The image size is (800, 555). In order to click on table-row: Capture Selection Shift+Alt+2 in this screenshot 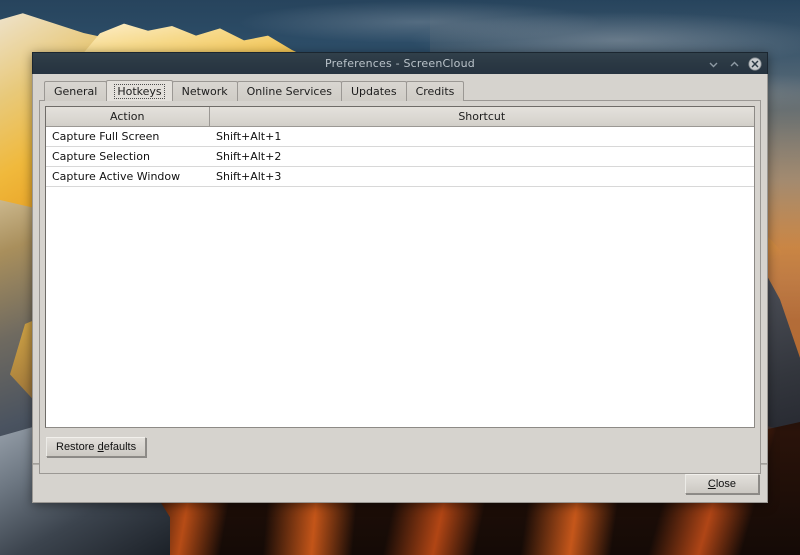, I will do `click(400, 156)`.